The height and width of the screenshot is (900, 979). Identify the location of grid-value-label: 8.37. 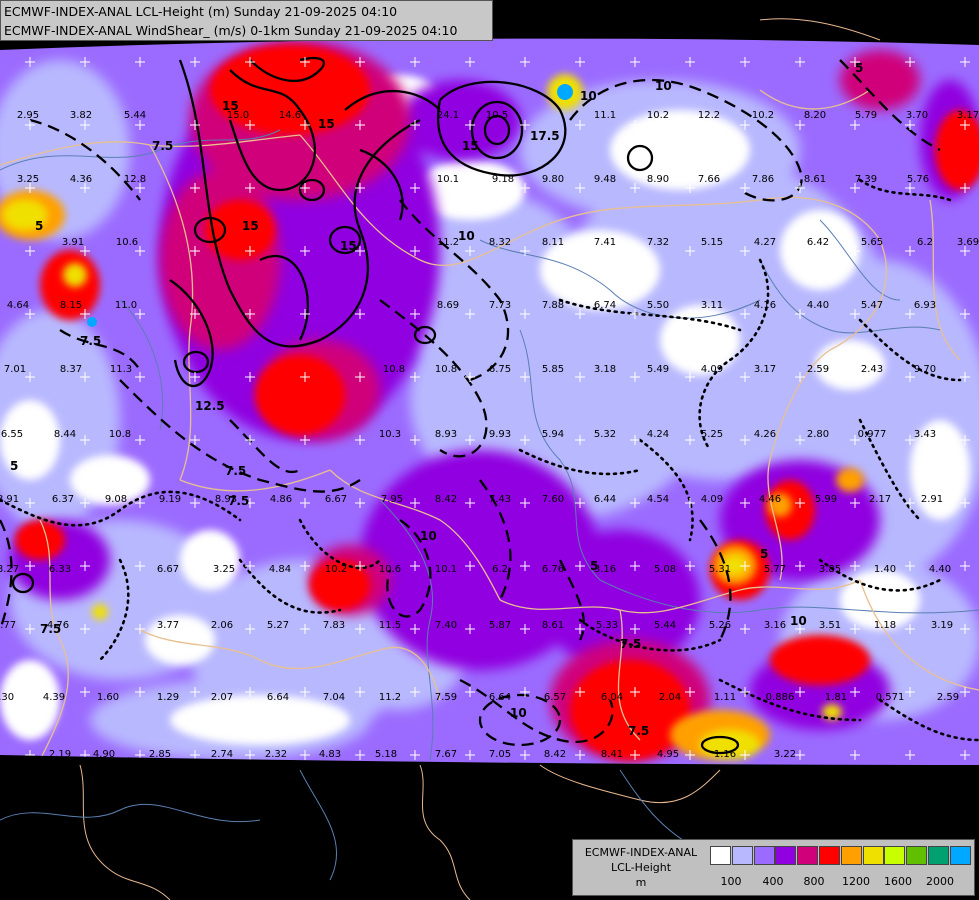
(71, 369).